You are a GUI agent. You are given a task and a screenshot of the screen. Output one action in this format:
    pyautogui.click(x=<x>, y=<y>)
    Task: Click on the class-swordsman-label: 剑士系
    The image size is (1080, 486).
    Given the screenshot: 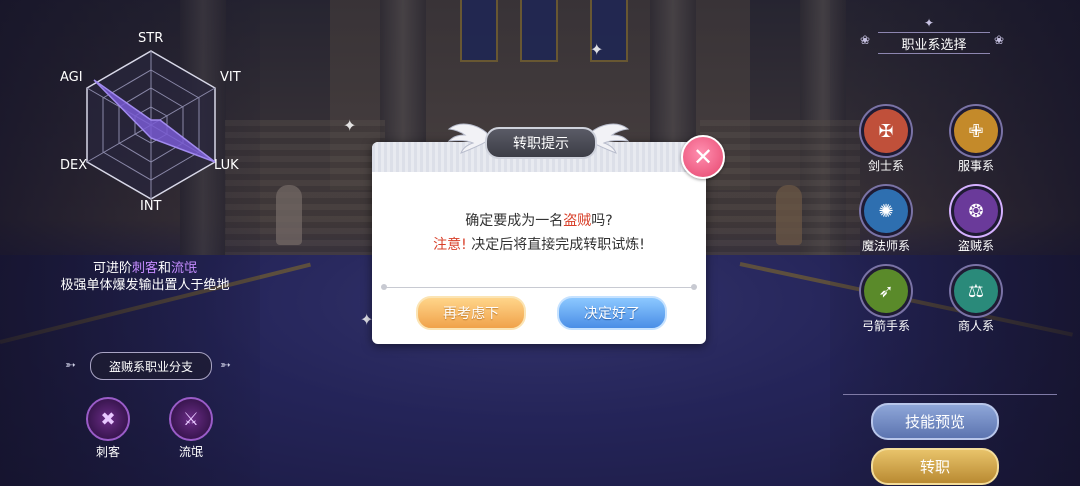 What is the action you would take?
    pyautogui.click(x=885, y=166)
    